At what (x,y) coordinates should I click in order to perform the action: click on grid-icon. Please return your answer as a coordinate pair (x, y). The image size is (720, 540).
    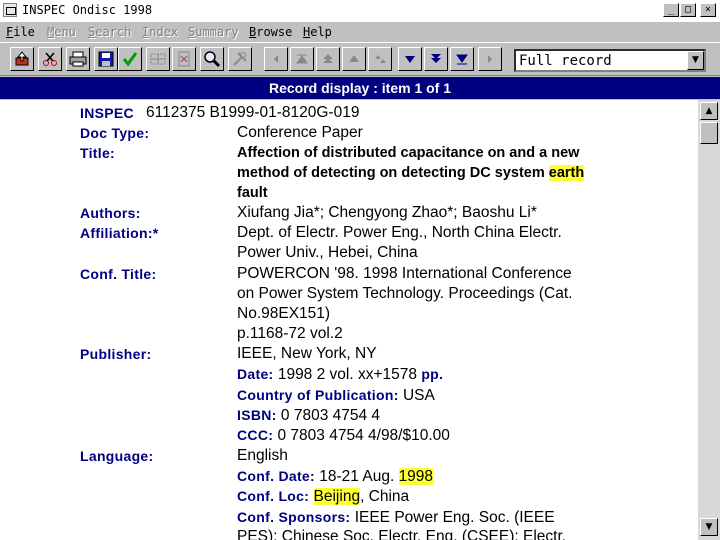
    Looking at the image, I should click on (158, 59).